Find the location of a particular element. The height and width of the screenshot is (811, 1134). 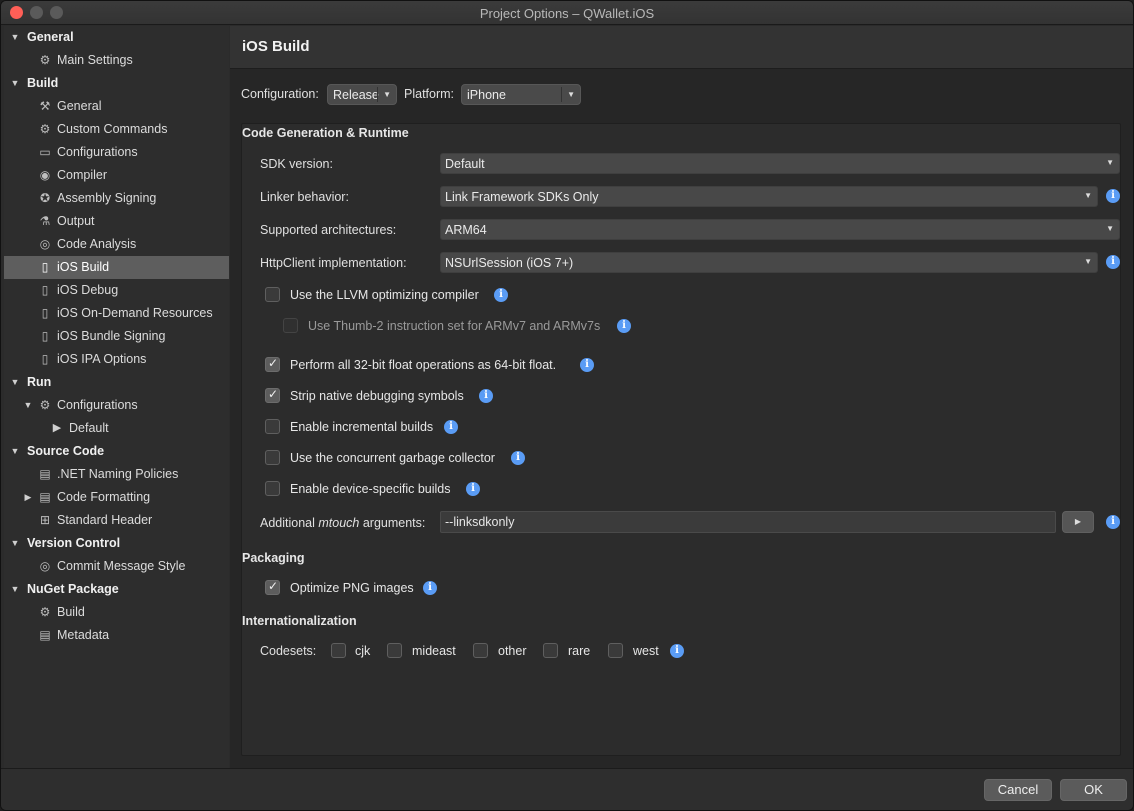

mtouch-label: Additional mtouch arguments: is located at coordinates (343, 523).